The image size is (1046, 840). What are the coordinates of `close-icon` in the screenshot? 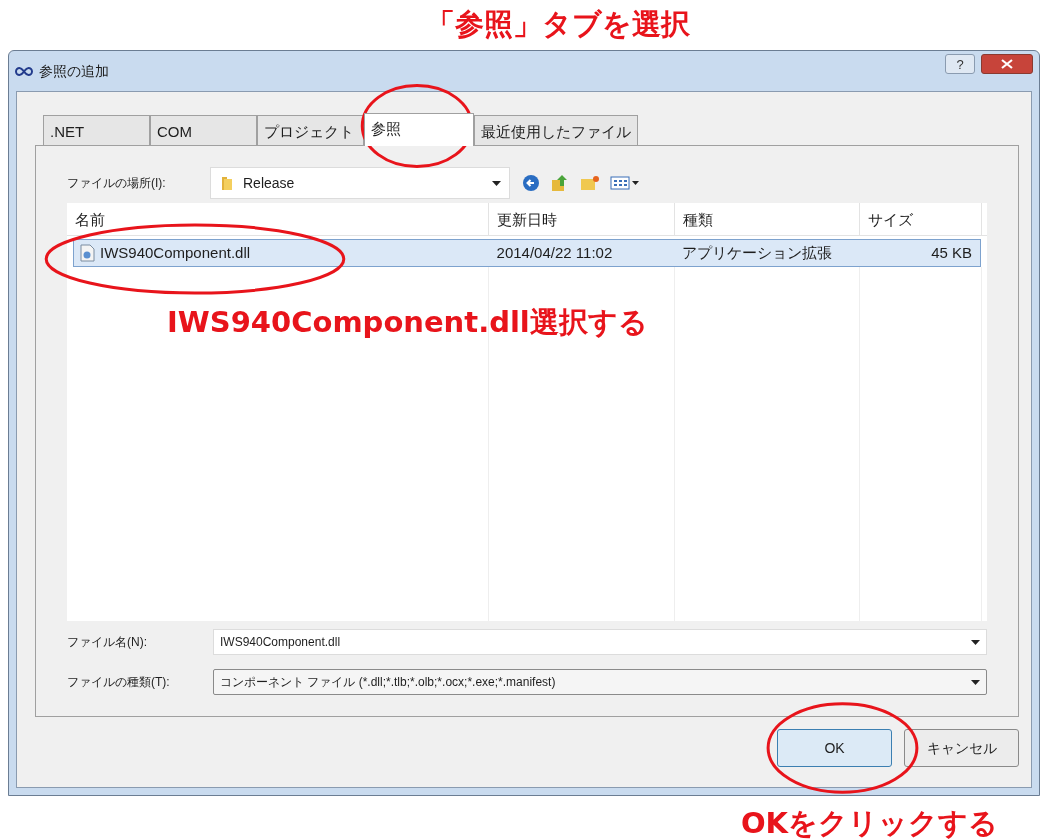 It's located at (1007, 64).